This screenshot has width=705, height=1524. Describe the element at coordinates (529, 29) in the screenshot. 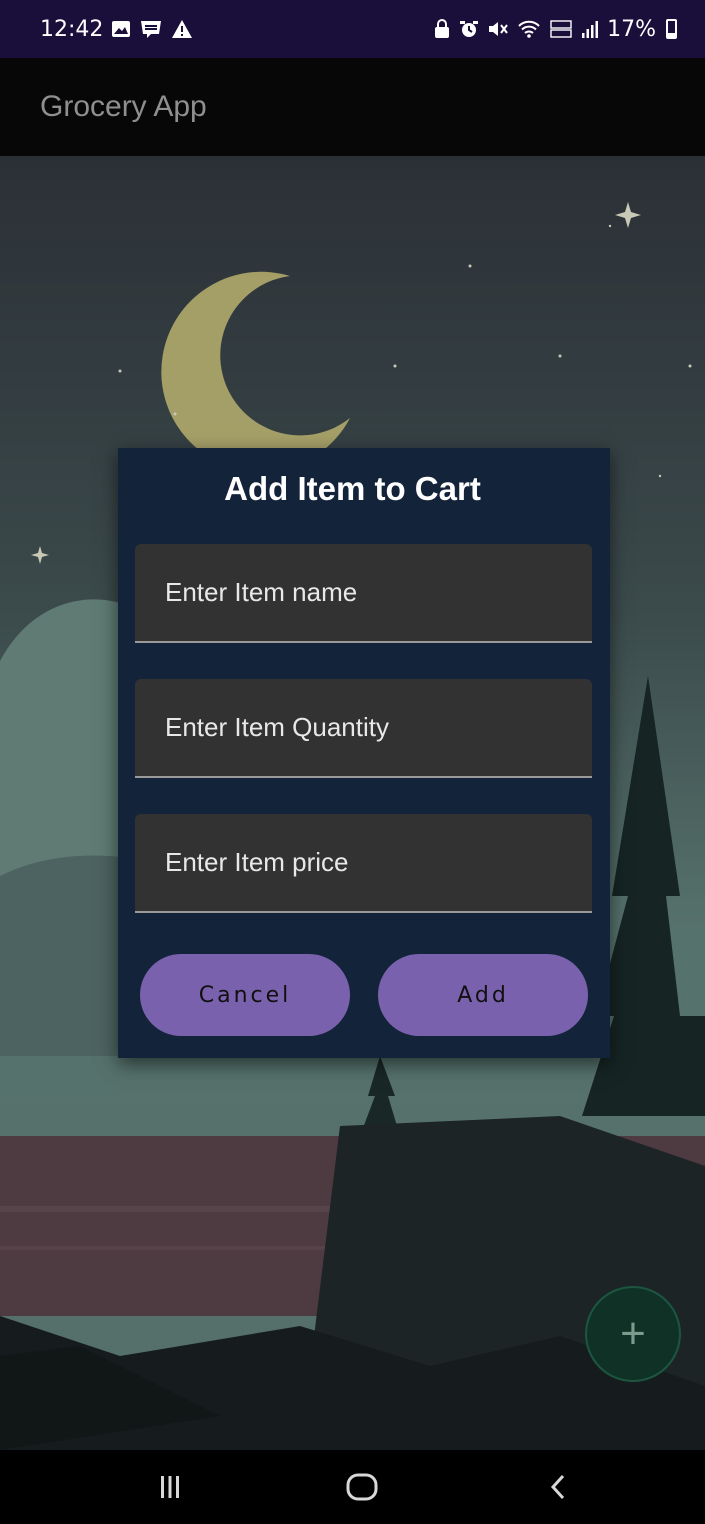

I see `wifi-icon` at that location.